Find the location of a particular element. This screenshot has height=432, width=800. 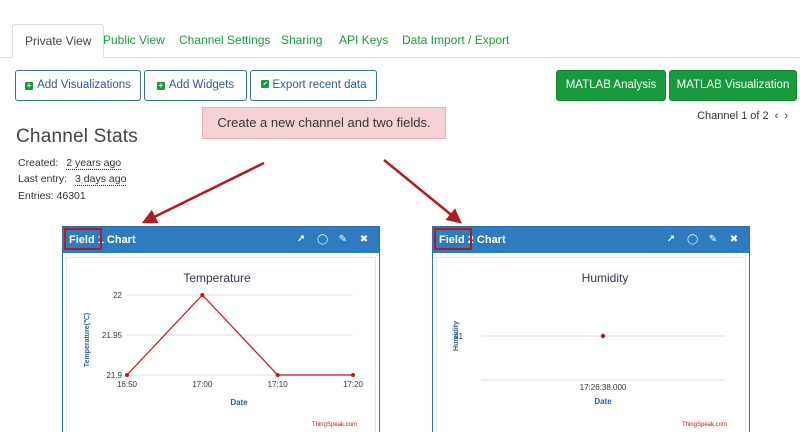

add-visualizations-button: + Add Visualizations is located at coordinates (78, 85).